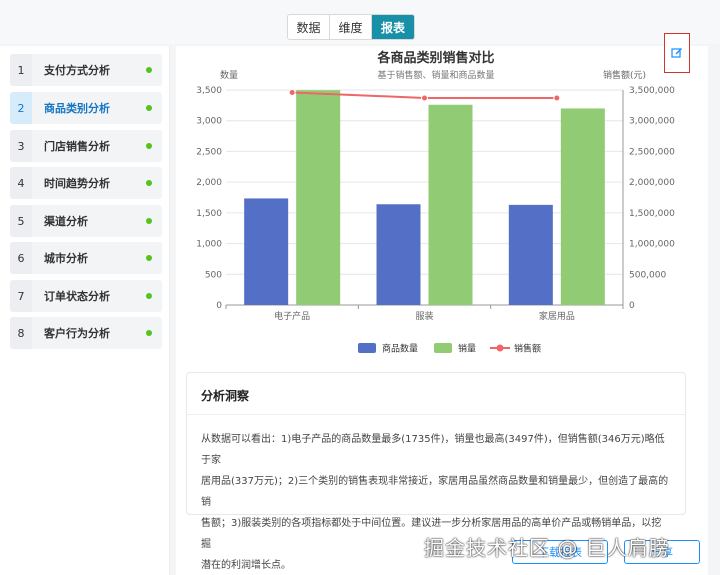 Image resolution: width=720 pixels, height=575 pixels. Describe the element at coordinates (209, 152) in the screenshot. I see `y-left-tick-label: 2,500` at that location.